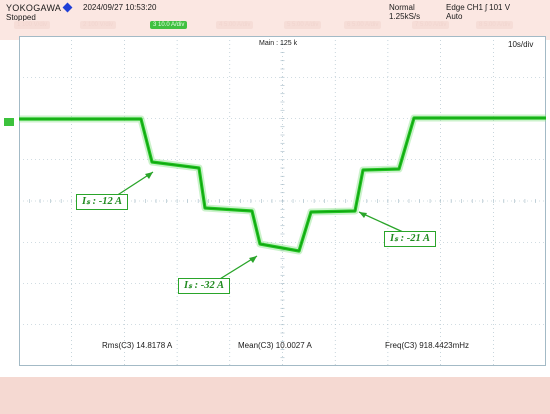 The width and height of the screenshot is (550, 414). What do you see at coordinates (410, 239) in the screenshot?
I see `annotation-is-21a: Iₛ : -21 A` at bounding box center [410, 239].